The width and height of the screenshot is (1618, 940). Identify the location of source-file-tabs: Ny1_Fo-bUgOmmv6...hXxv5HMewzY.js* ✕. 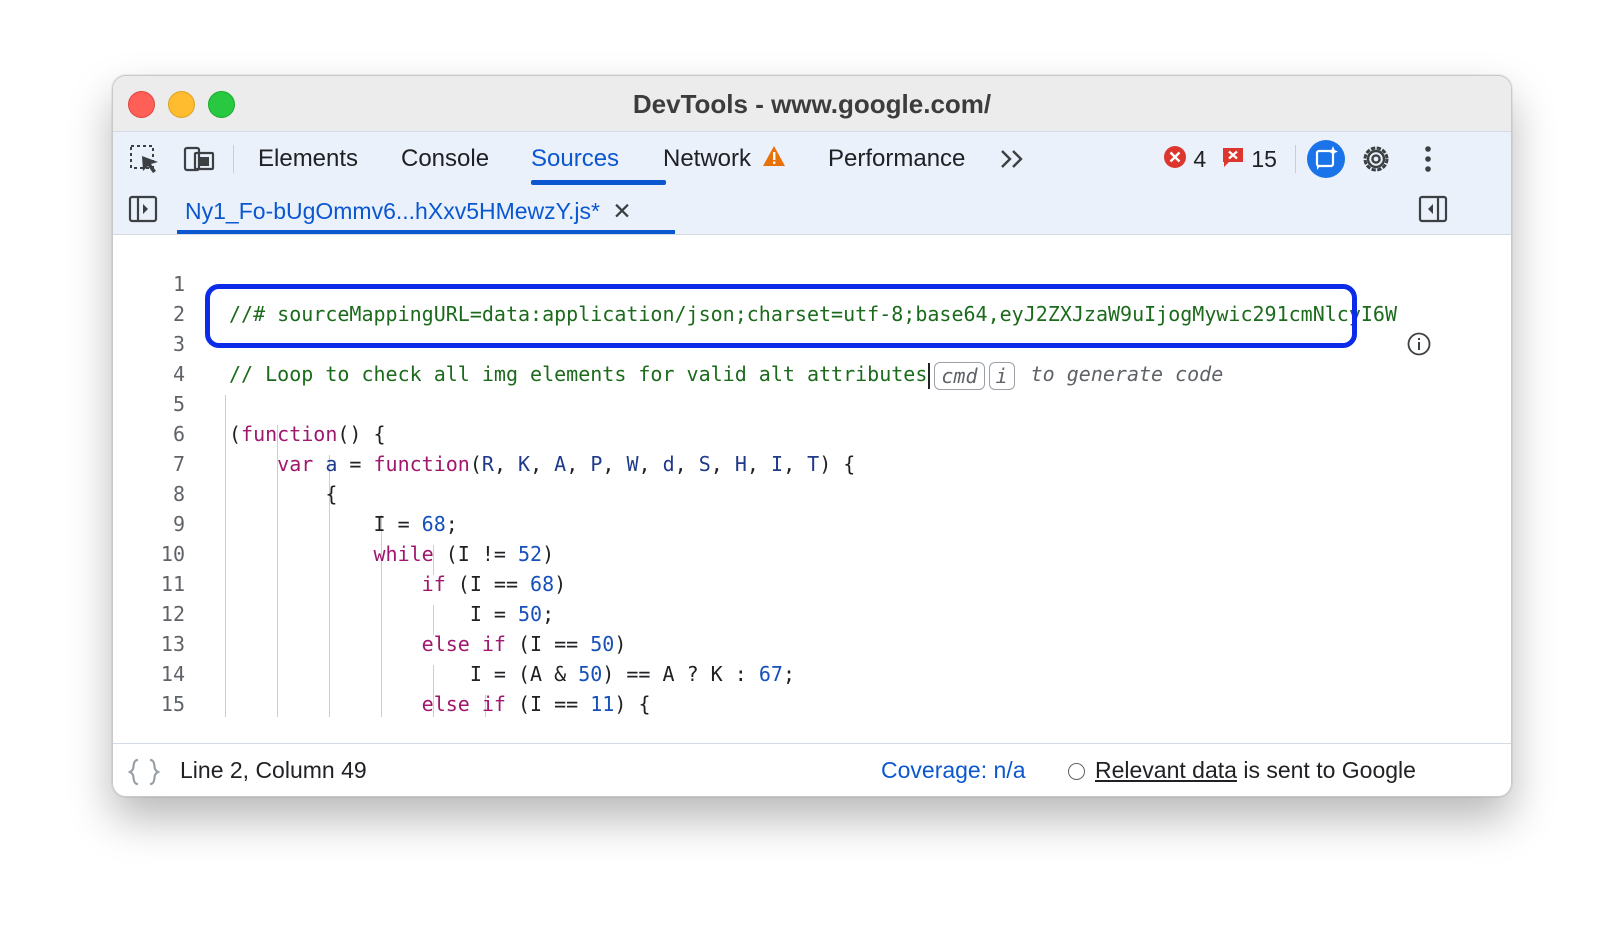
(812, 210).